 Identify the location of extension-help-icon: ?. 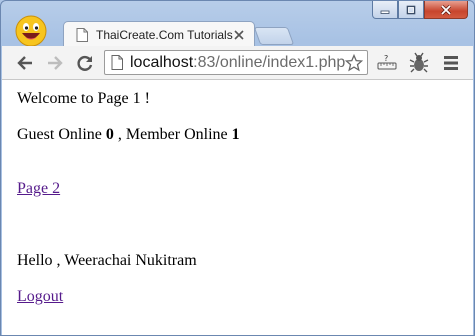
(387, 62).